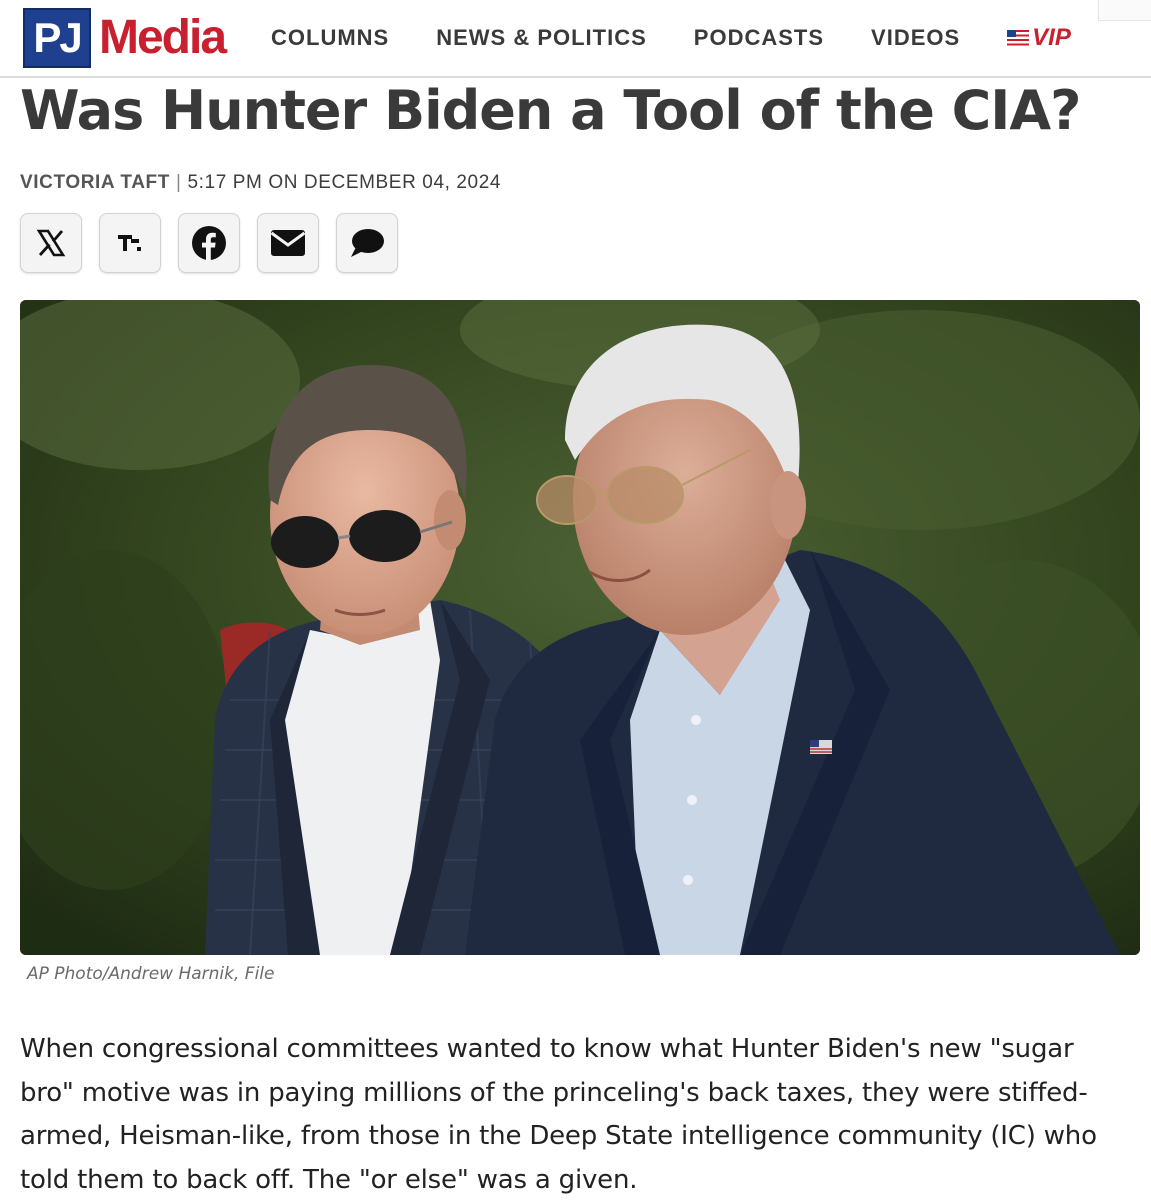  I want to click on header-corner, so click(1124, 10).